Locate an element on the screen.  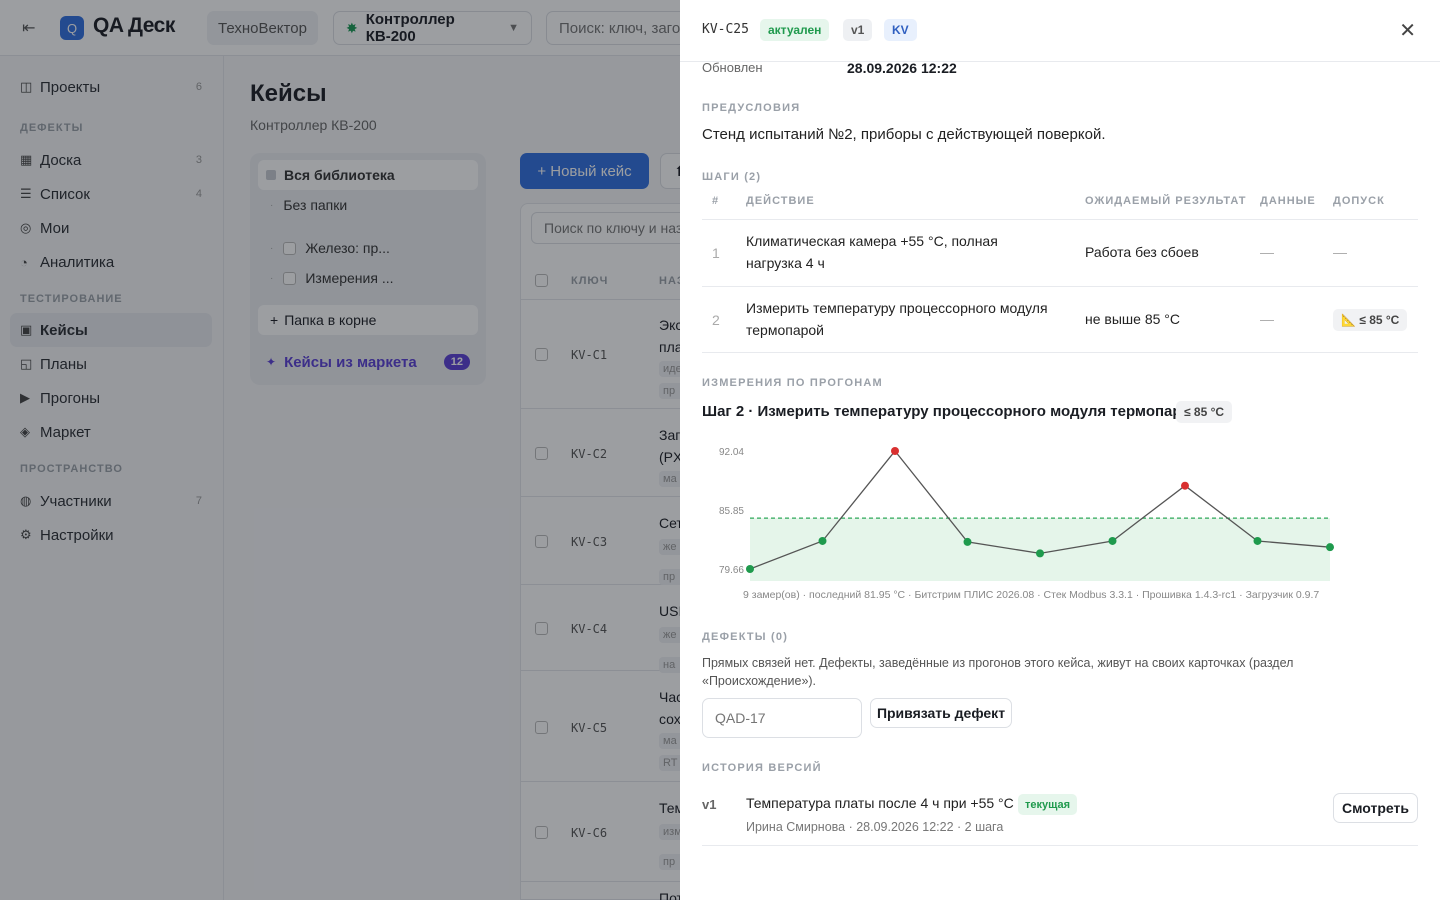
version-title: Температура платы после 4 ч при +55 °C is located at coordinates (880, 803).